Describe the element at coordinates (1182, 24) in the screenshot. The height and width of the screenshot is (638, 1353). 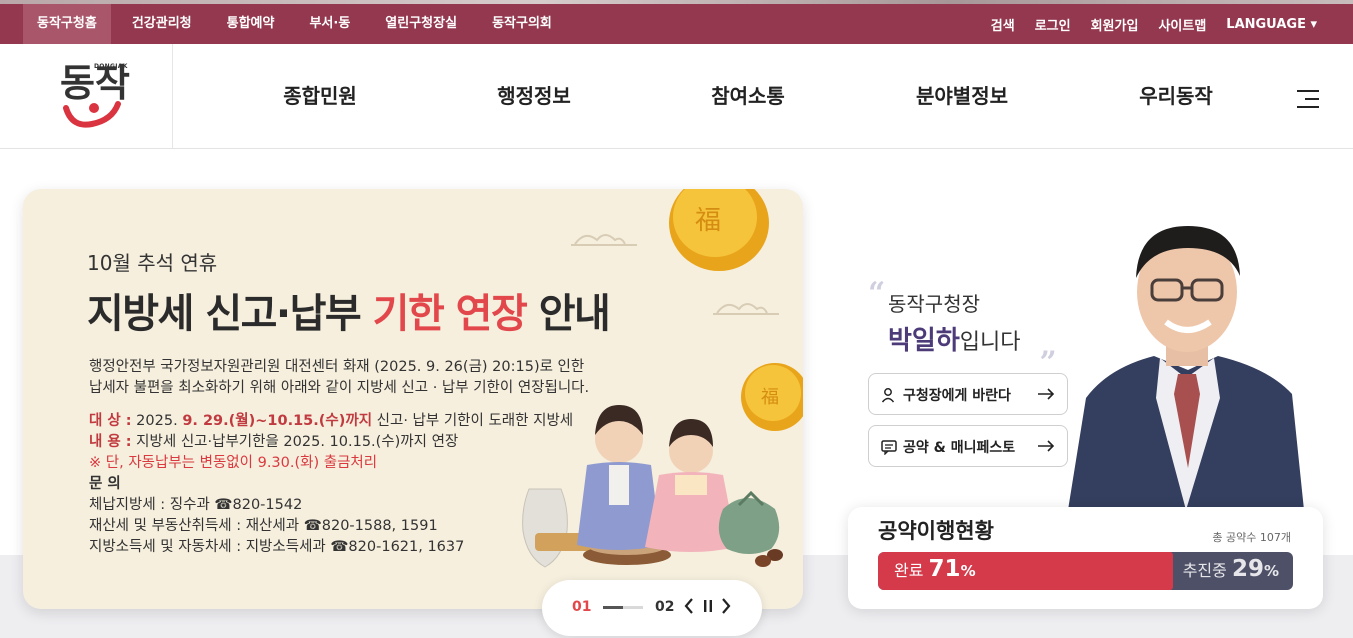
I see `sitemap-link: 사이트맵` at that location.